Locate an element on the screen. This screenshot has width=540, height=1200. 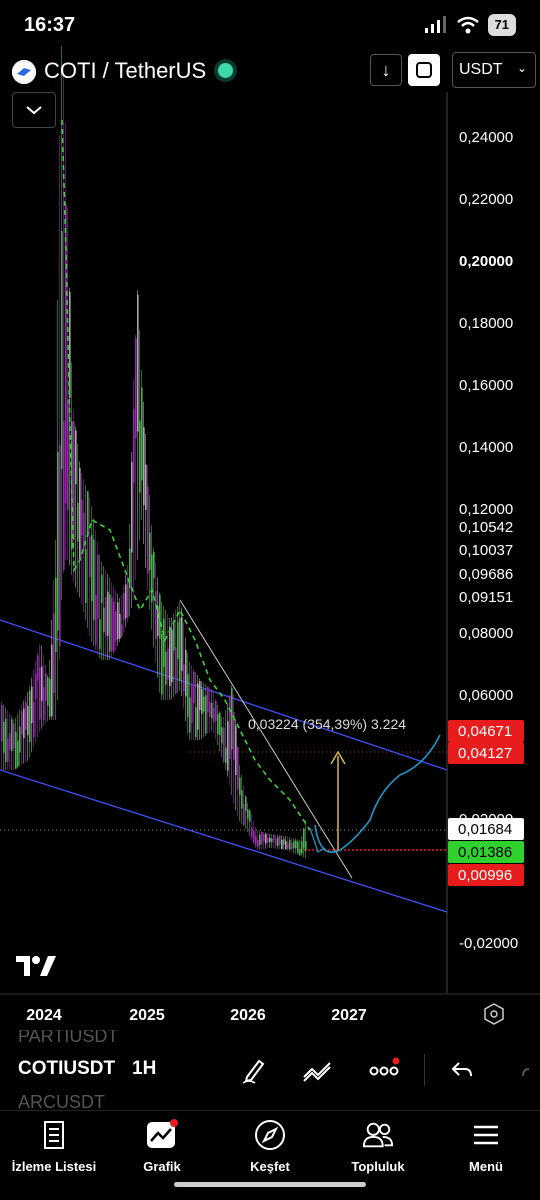
currency-value: USDT is located at coordinates (481, 69).